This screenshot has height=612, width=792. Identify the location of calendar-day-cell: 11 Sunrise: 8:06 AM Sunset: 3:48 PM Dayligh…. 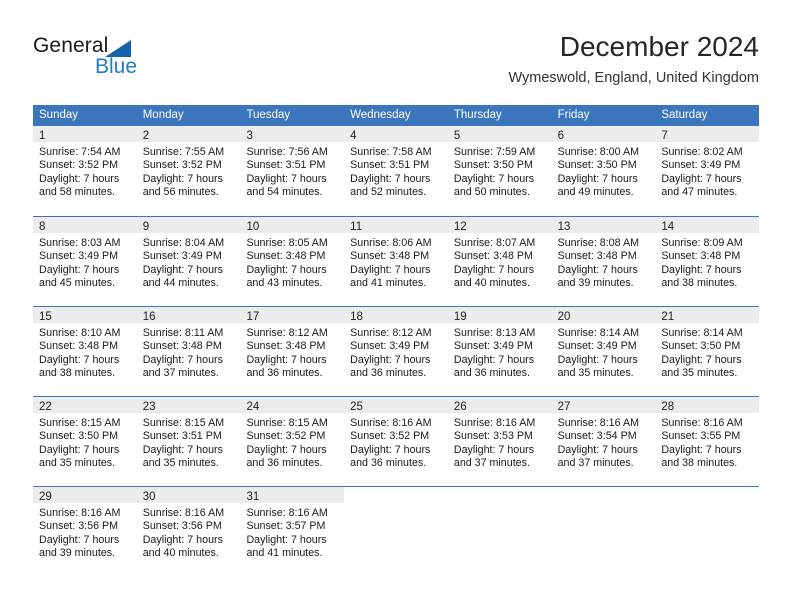
(396, 261).